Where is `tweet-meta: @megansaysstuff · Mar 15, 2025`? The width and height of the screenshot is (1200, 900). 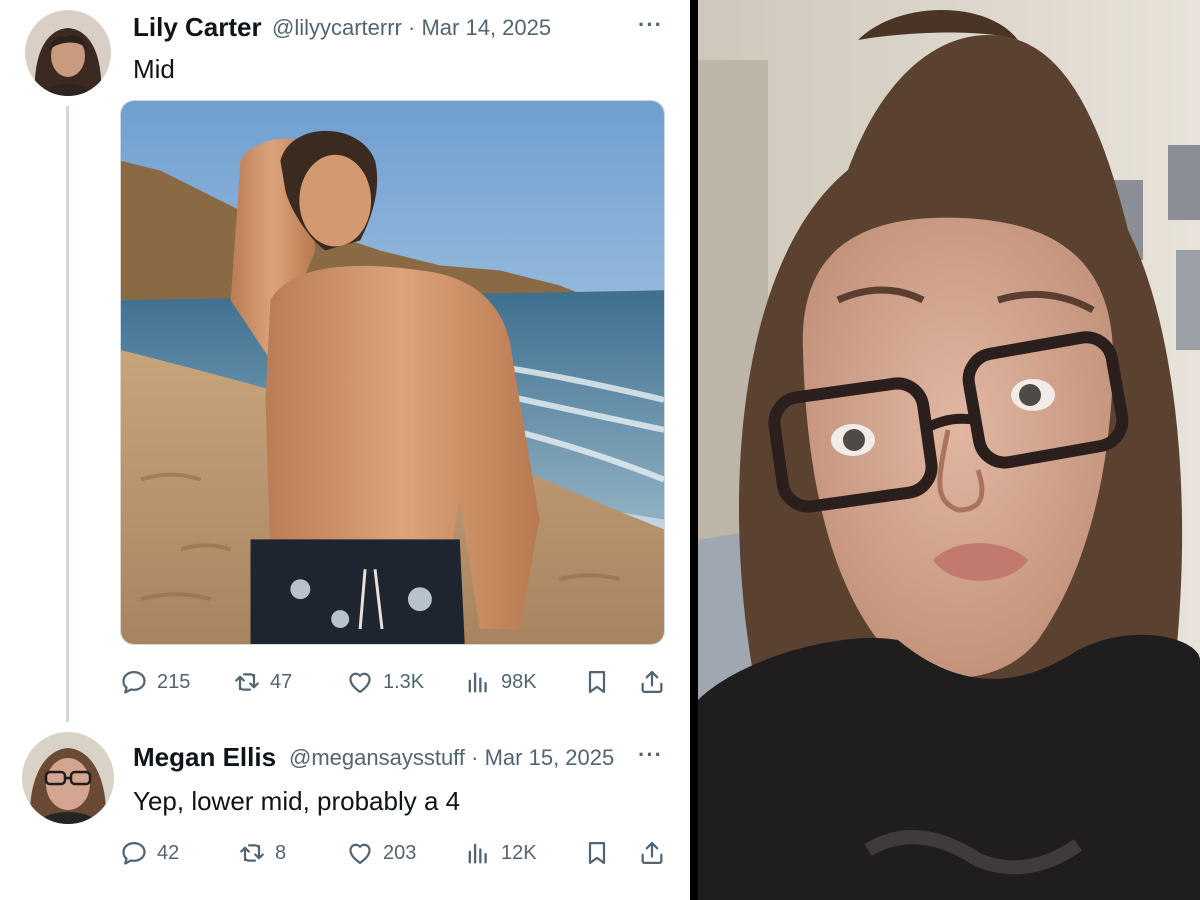
tweet-meta: @megansaysstuff · Mar 15, 2025 is located at coordinates (451, 758).